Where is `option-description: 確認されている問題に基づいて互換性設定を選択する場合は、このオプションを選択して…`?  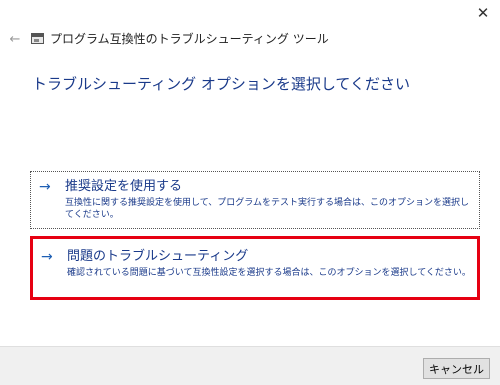 option-description: 確認されている問題に基づいて互換性設定を選択する場合は、このオプションを選択して… is located at coordinates (269, 273).